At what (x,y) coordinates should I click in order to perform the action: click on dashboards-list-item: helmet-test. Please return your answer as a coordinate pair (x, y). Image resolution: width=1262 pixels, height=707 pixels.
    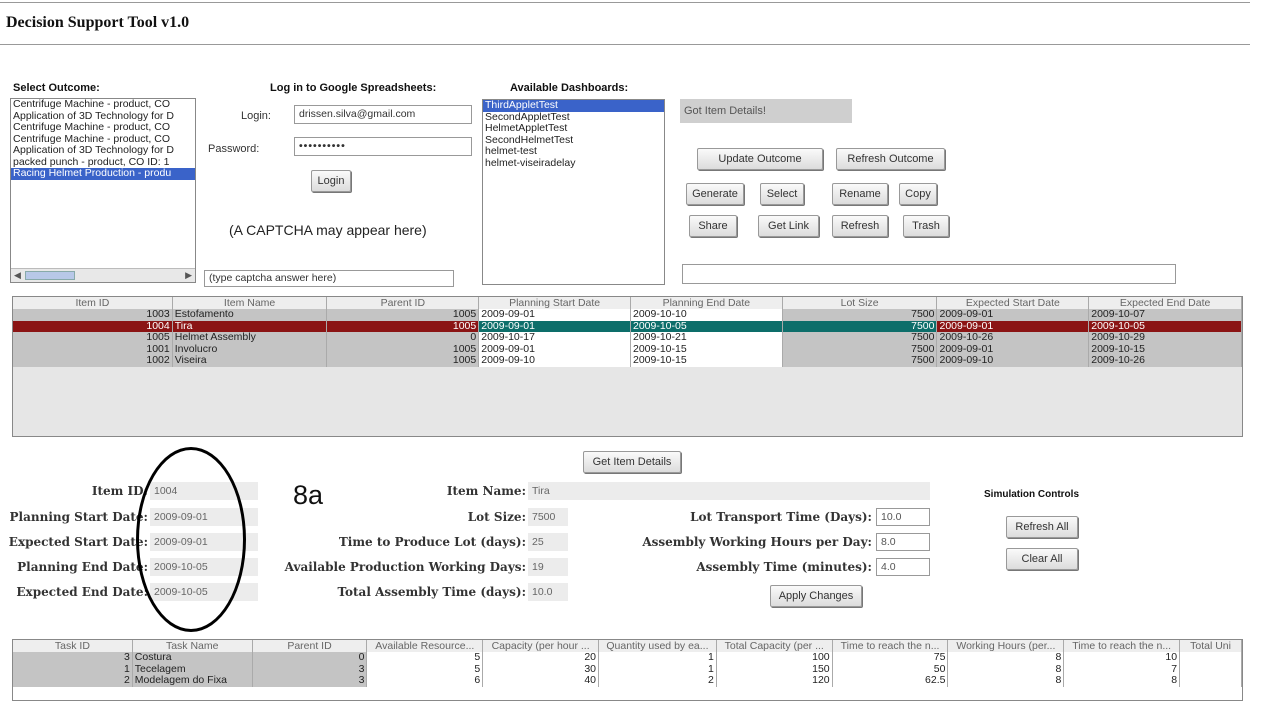
    Looking at the image, I should click on (573, 151).